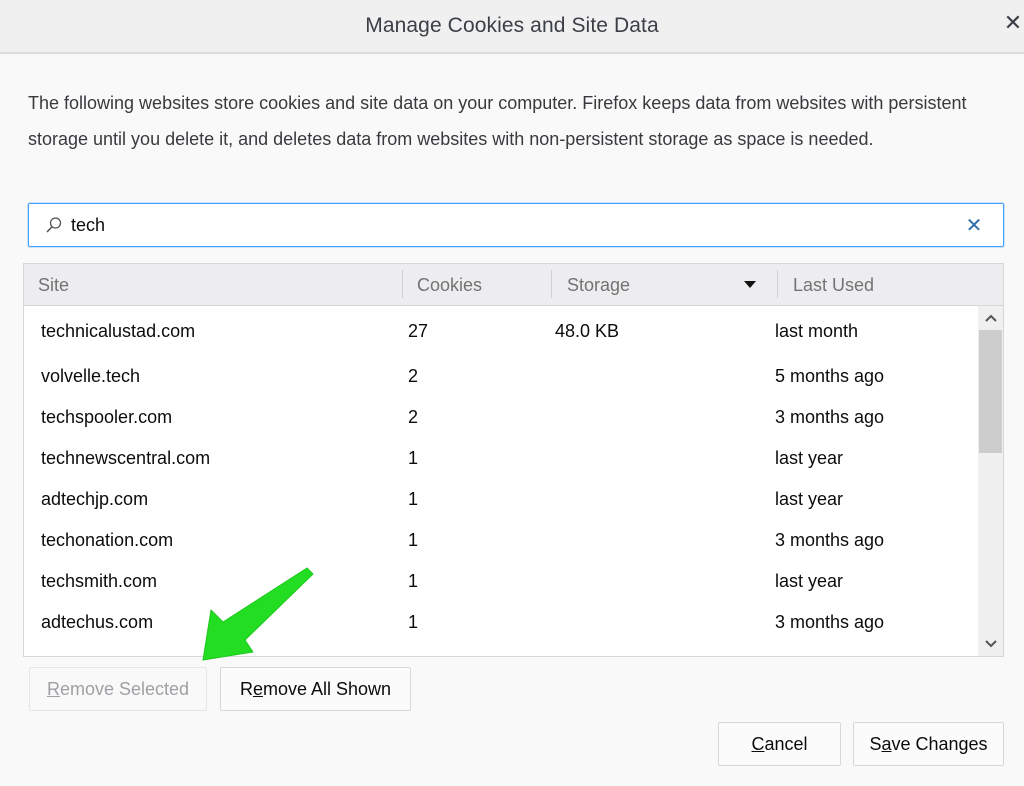 The image size is (1024, 786). Describe the element at coordinates (118, 331) in the screenshot. I see `site-cell: technicalustad.com` at that location.